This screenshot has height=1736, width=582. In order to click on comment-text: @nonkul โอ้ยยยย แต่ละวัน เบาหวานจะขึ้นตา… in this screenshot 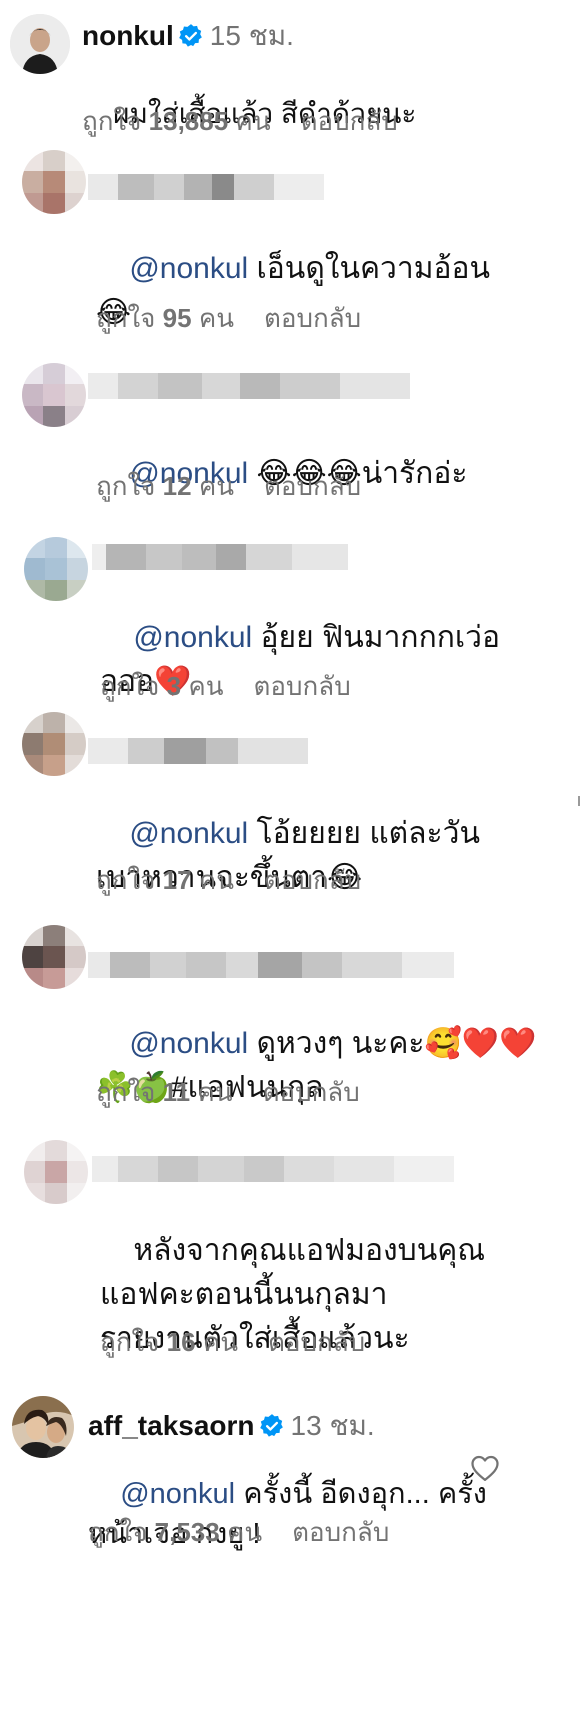, I will do `click(288, 856)`.